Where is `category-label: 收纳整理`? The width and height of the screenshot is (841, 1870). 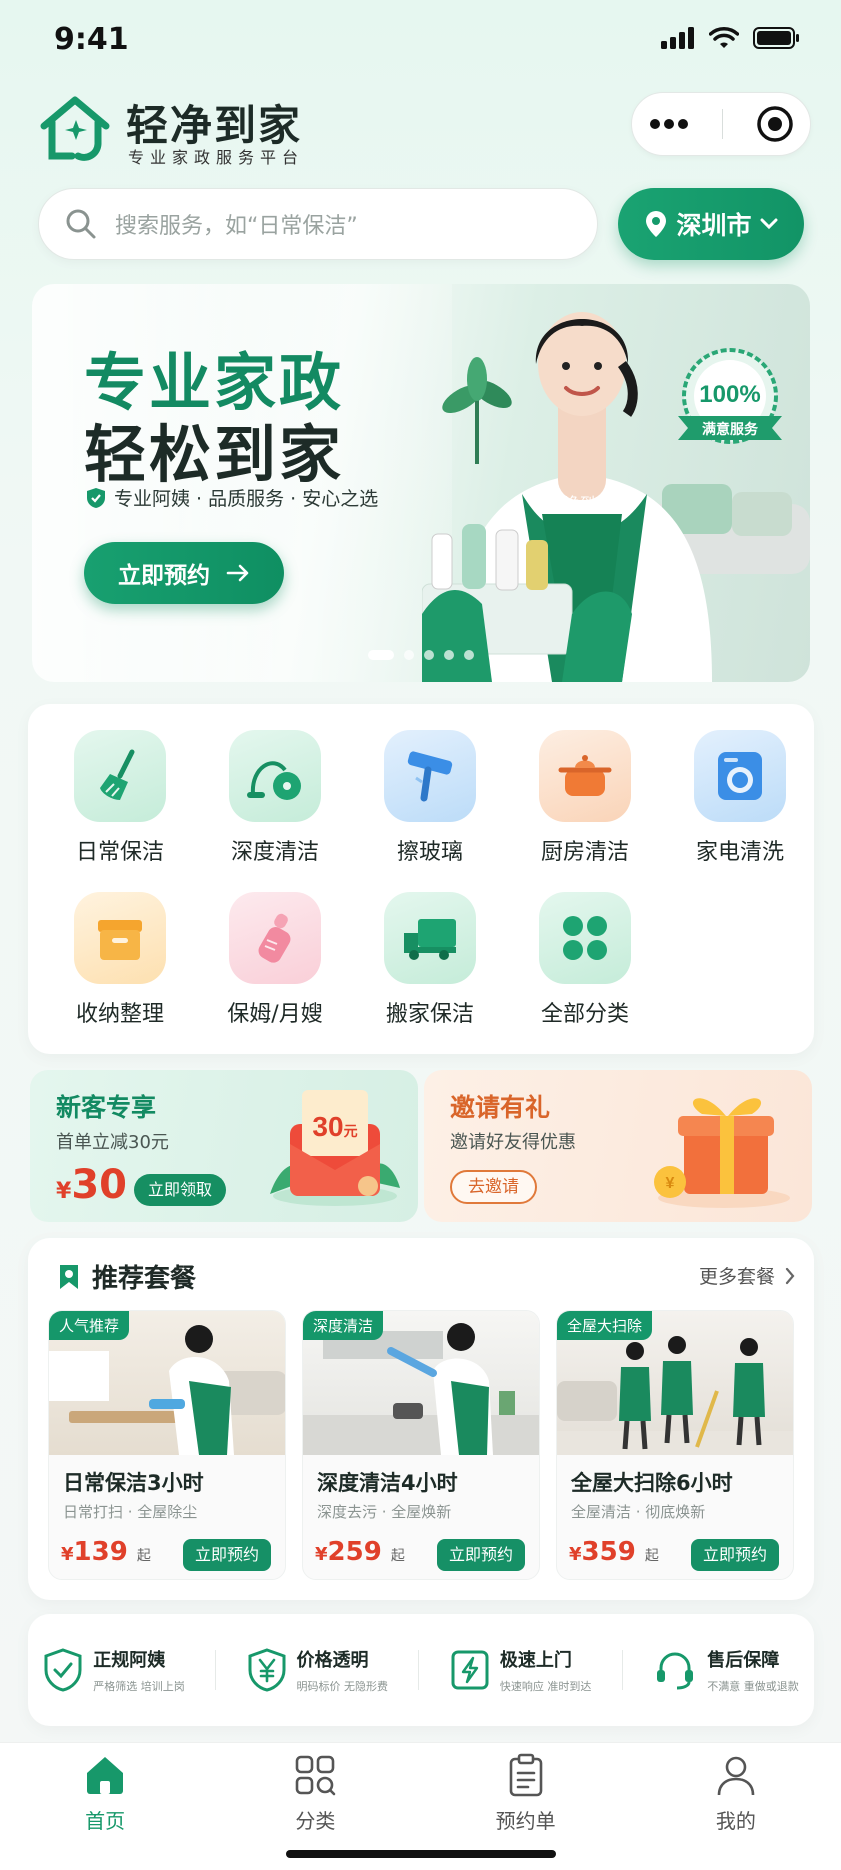 category-label: 收纳整理 is located at coordinates (119, 1014).